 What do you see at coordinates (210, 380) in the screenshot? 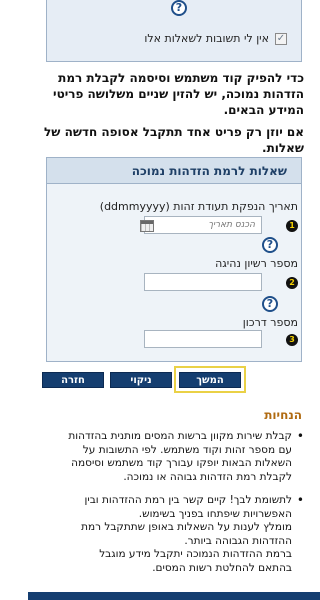
I see `continue-button: המשך` at bounding box center [210, 380].